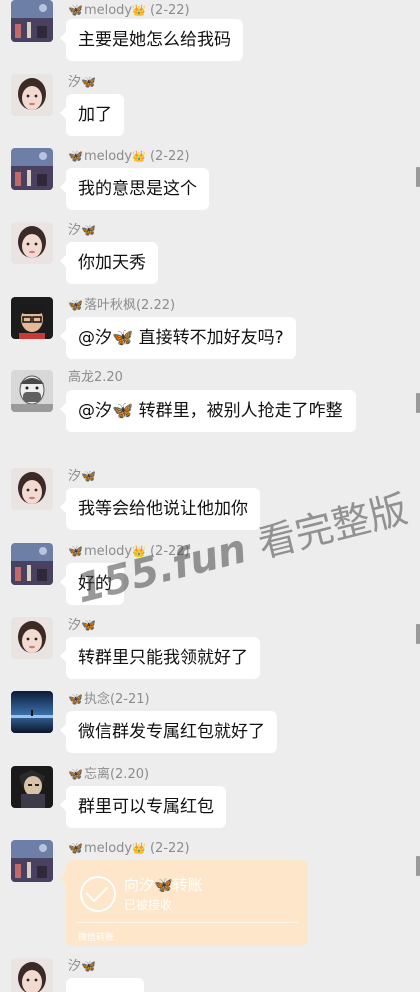  Describe the element at coordinates (109, 263) in the screenshot. I see `message-bubble: 你加天秀` at that location.